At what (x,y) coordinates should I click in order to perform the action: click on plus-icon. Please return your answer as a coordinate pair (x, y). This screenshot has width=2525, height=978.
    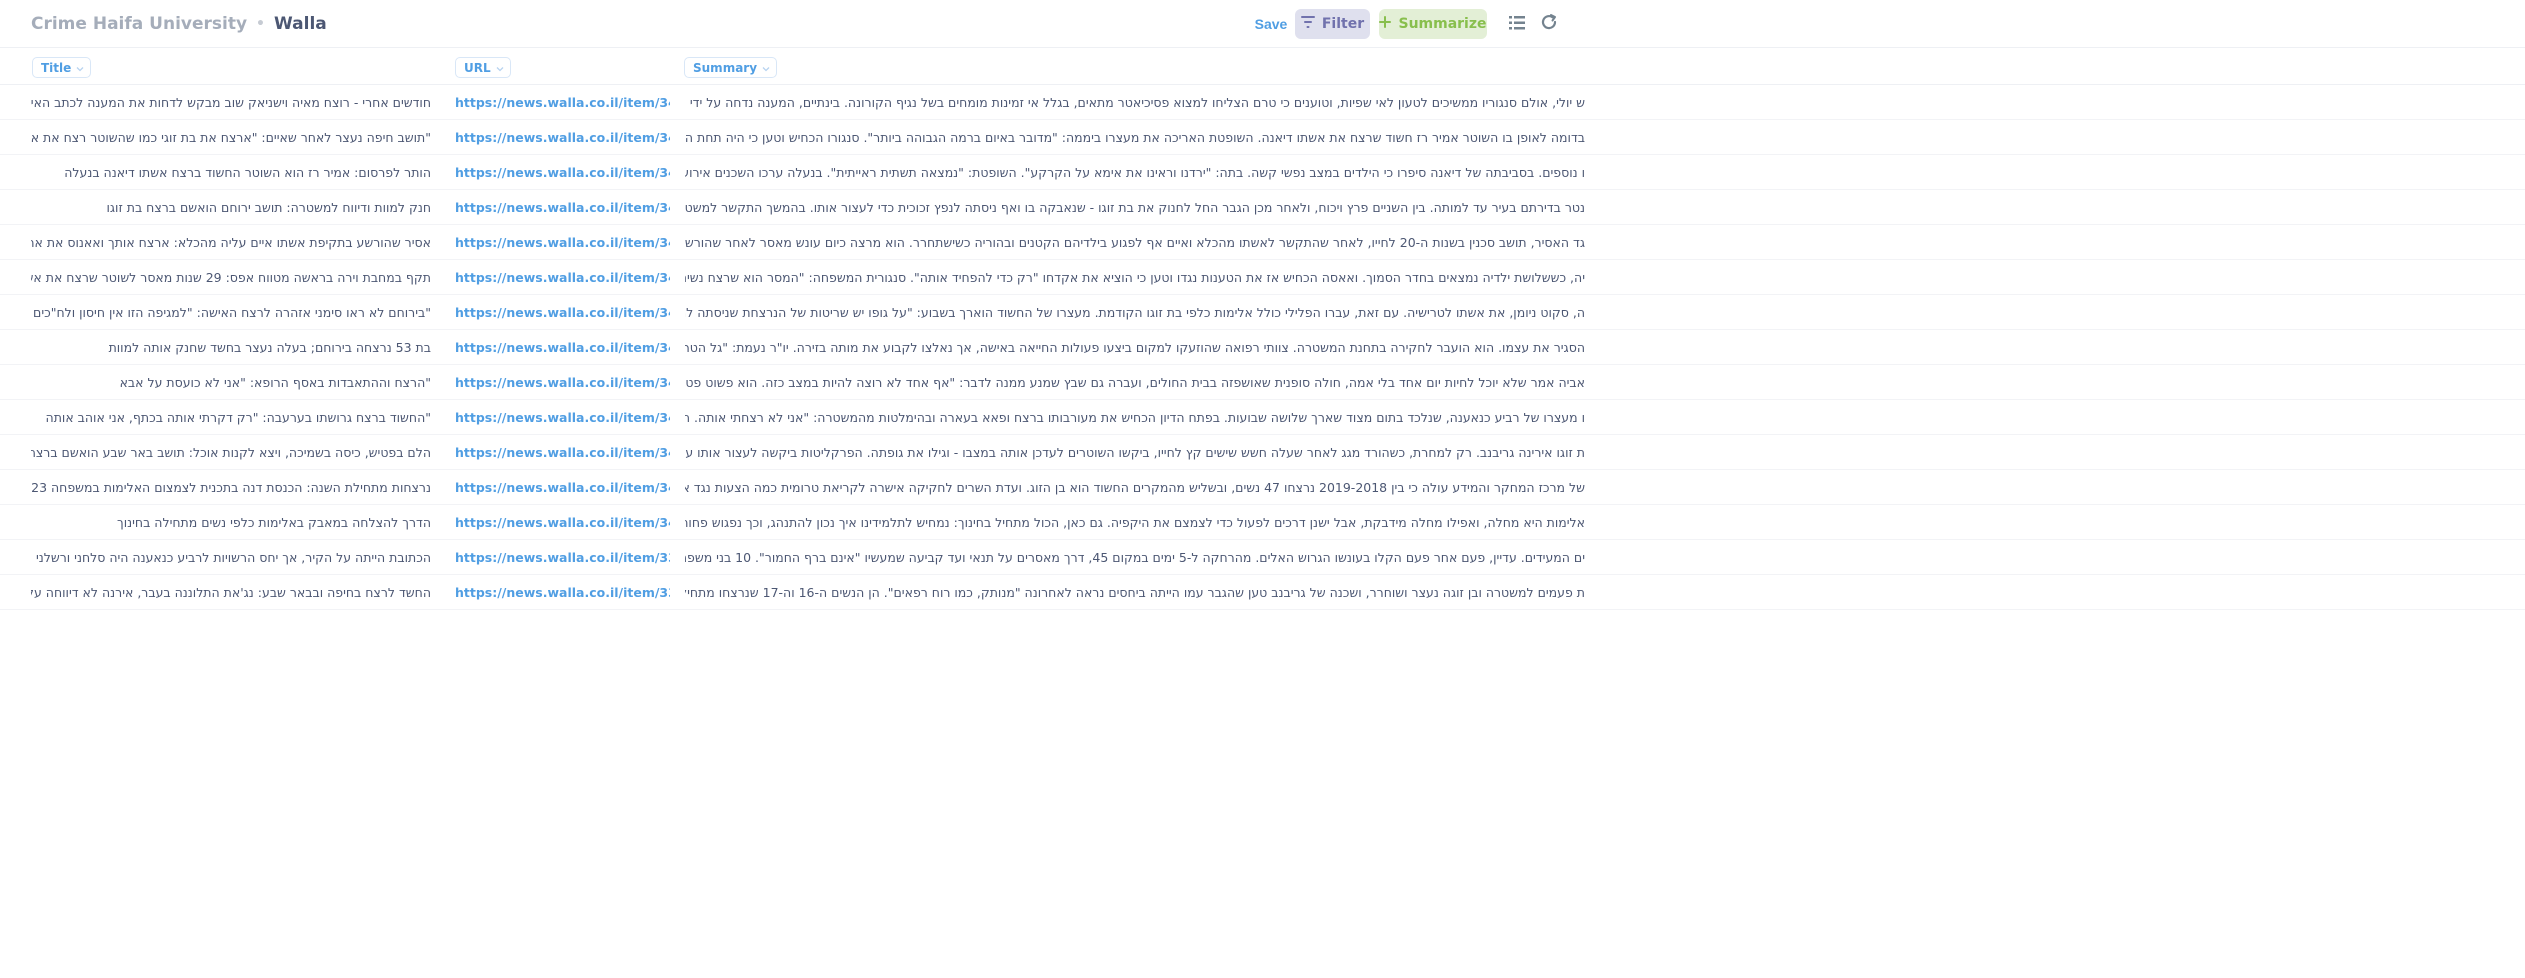
    Looking at the image, I should click on (1385, 24).